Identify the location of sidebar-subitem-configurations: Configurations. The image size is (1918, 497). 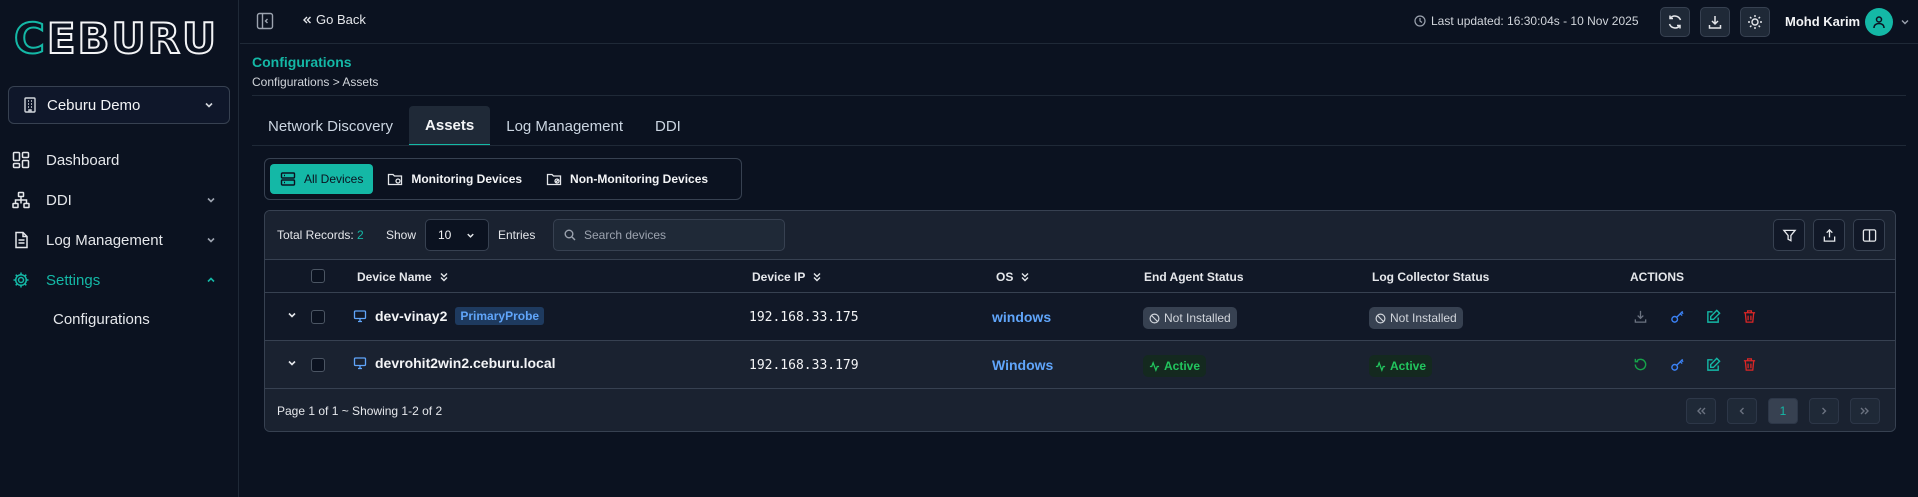
(101, 319).